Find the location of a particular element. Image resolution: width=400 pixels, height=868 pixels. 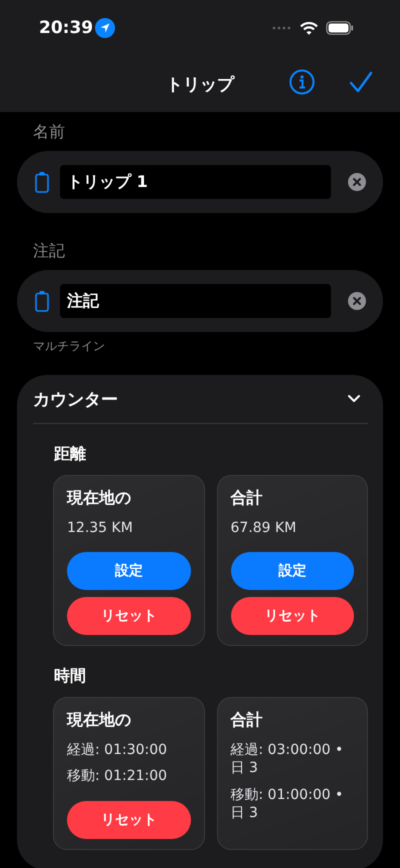

tile-value: 移動: 01:00:00 • 日 3 is located at coordinates (287, 804).